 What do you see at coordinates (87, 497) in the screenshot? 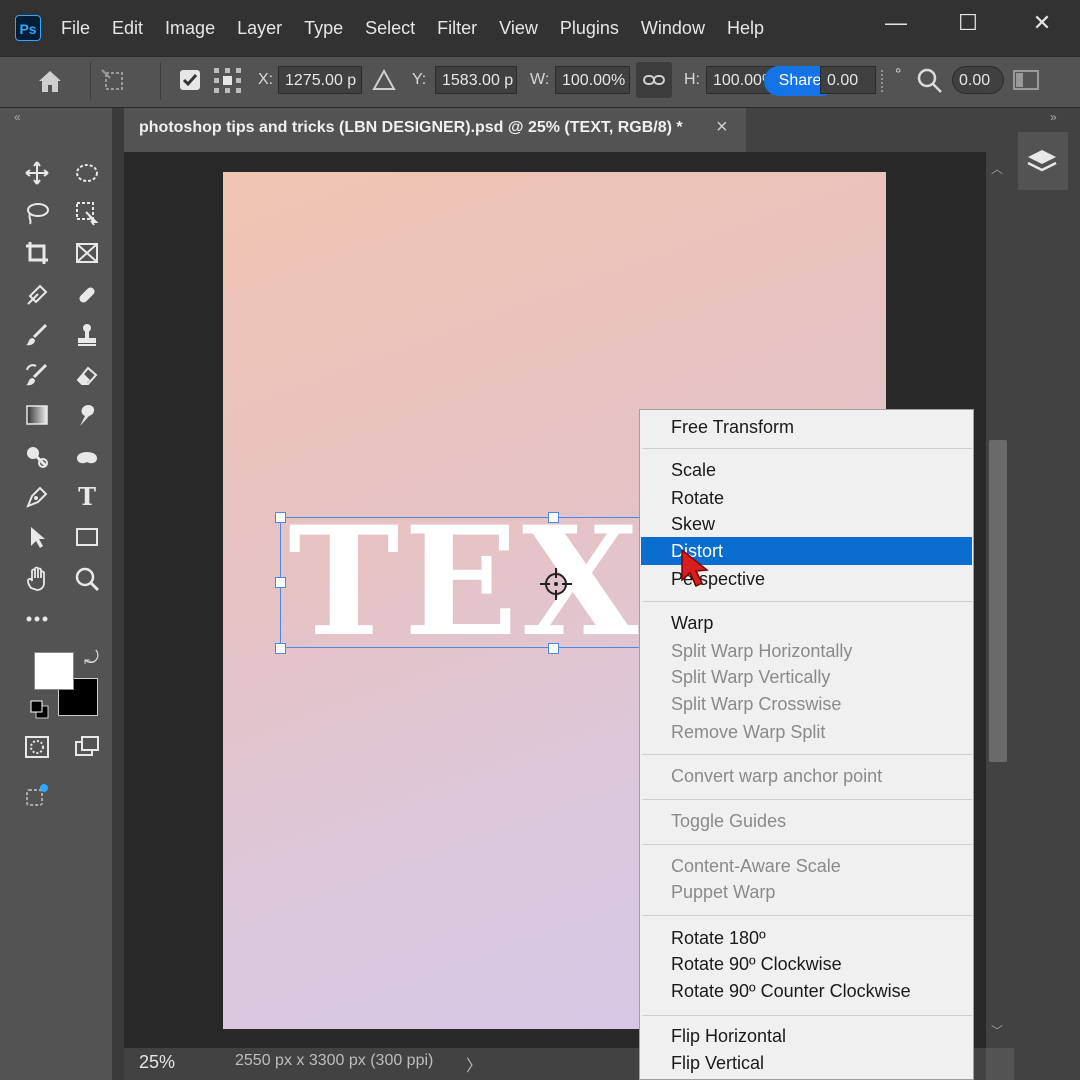
I see `type-tool-icon: T` at bounding box center [87, 497].